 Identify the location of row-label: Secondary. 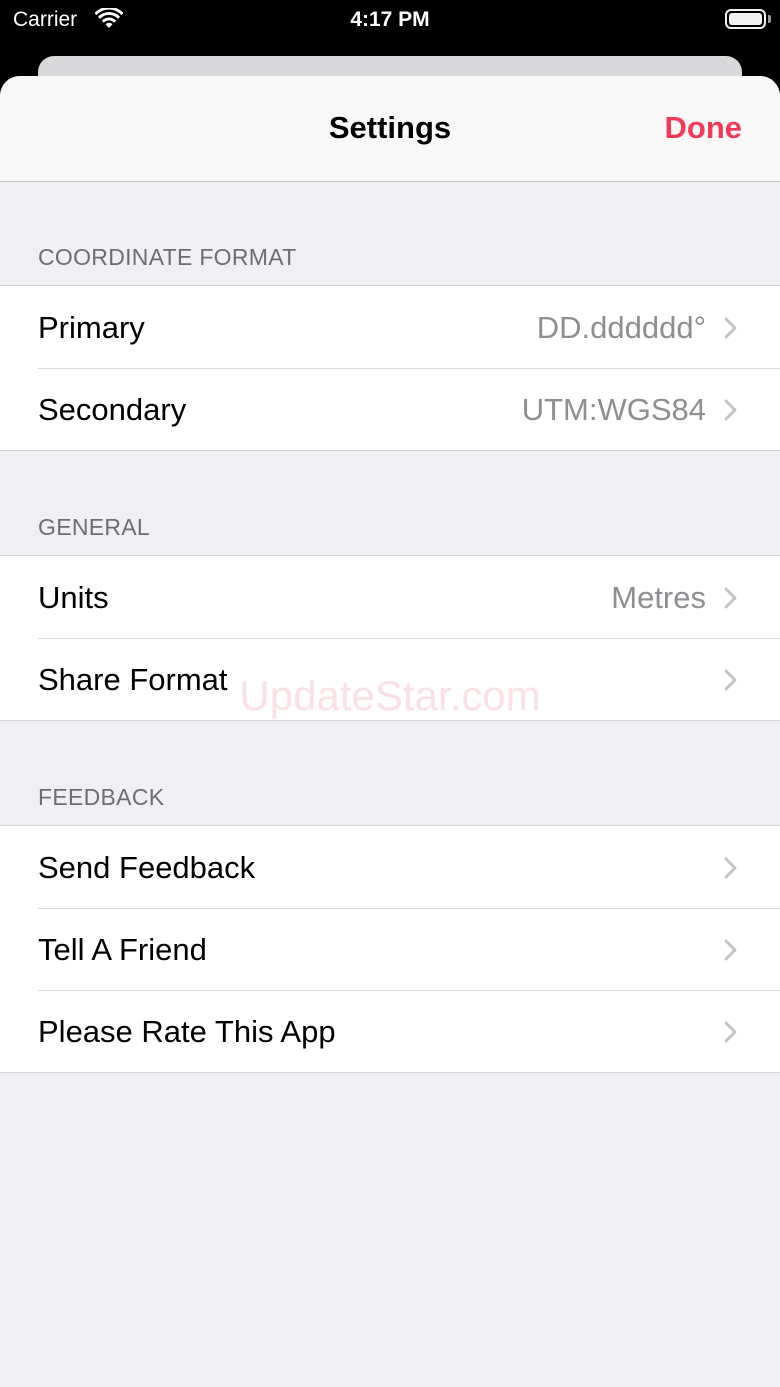
(112, 409).